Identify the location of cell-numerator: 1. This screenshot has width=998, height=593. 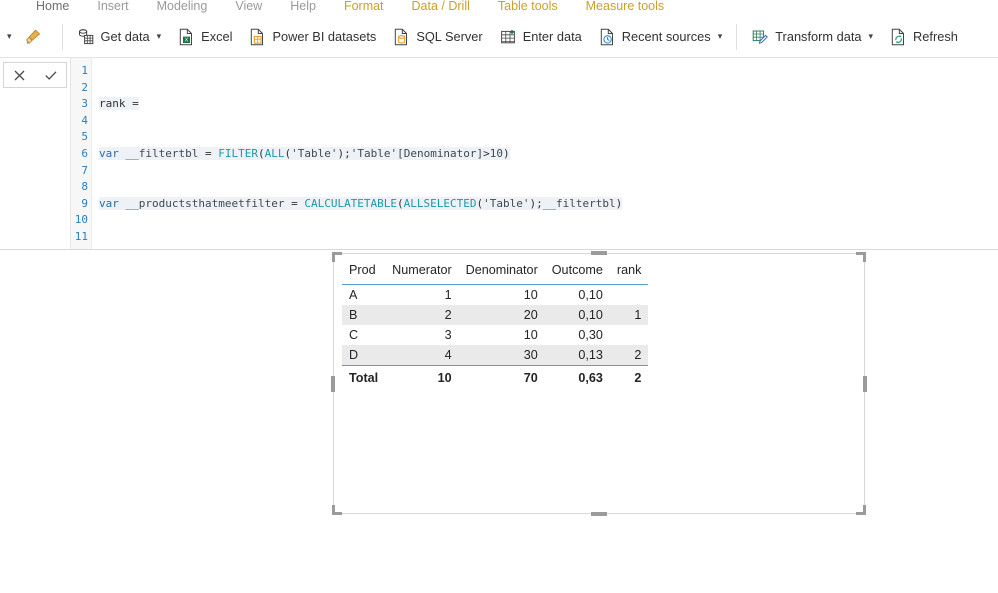
(448, 295).